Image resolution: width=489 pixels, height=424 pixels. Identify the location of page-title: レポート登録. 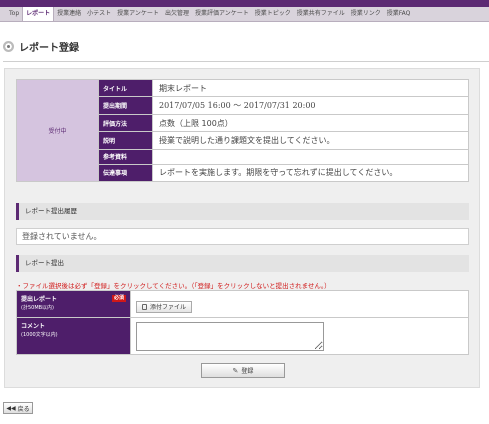
(49, 48).